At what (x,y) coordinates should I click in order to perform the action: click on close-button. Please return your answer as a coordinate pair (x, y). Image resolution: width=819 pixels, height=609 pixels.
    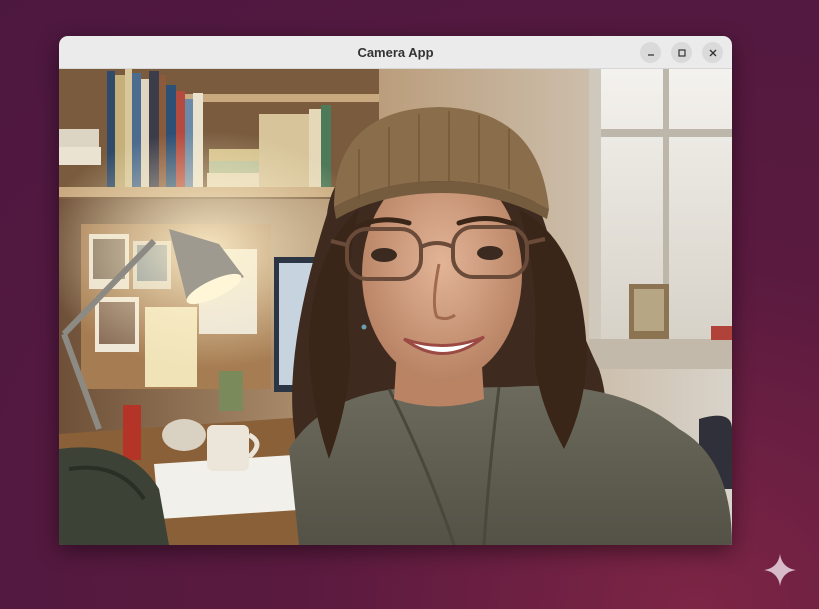
    Looking at the image, I should click on (712, 52).